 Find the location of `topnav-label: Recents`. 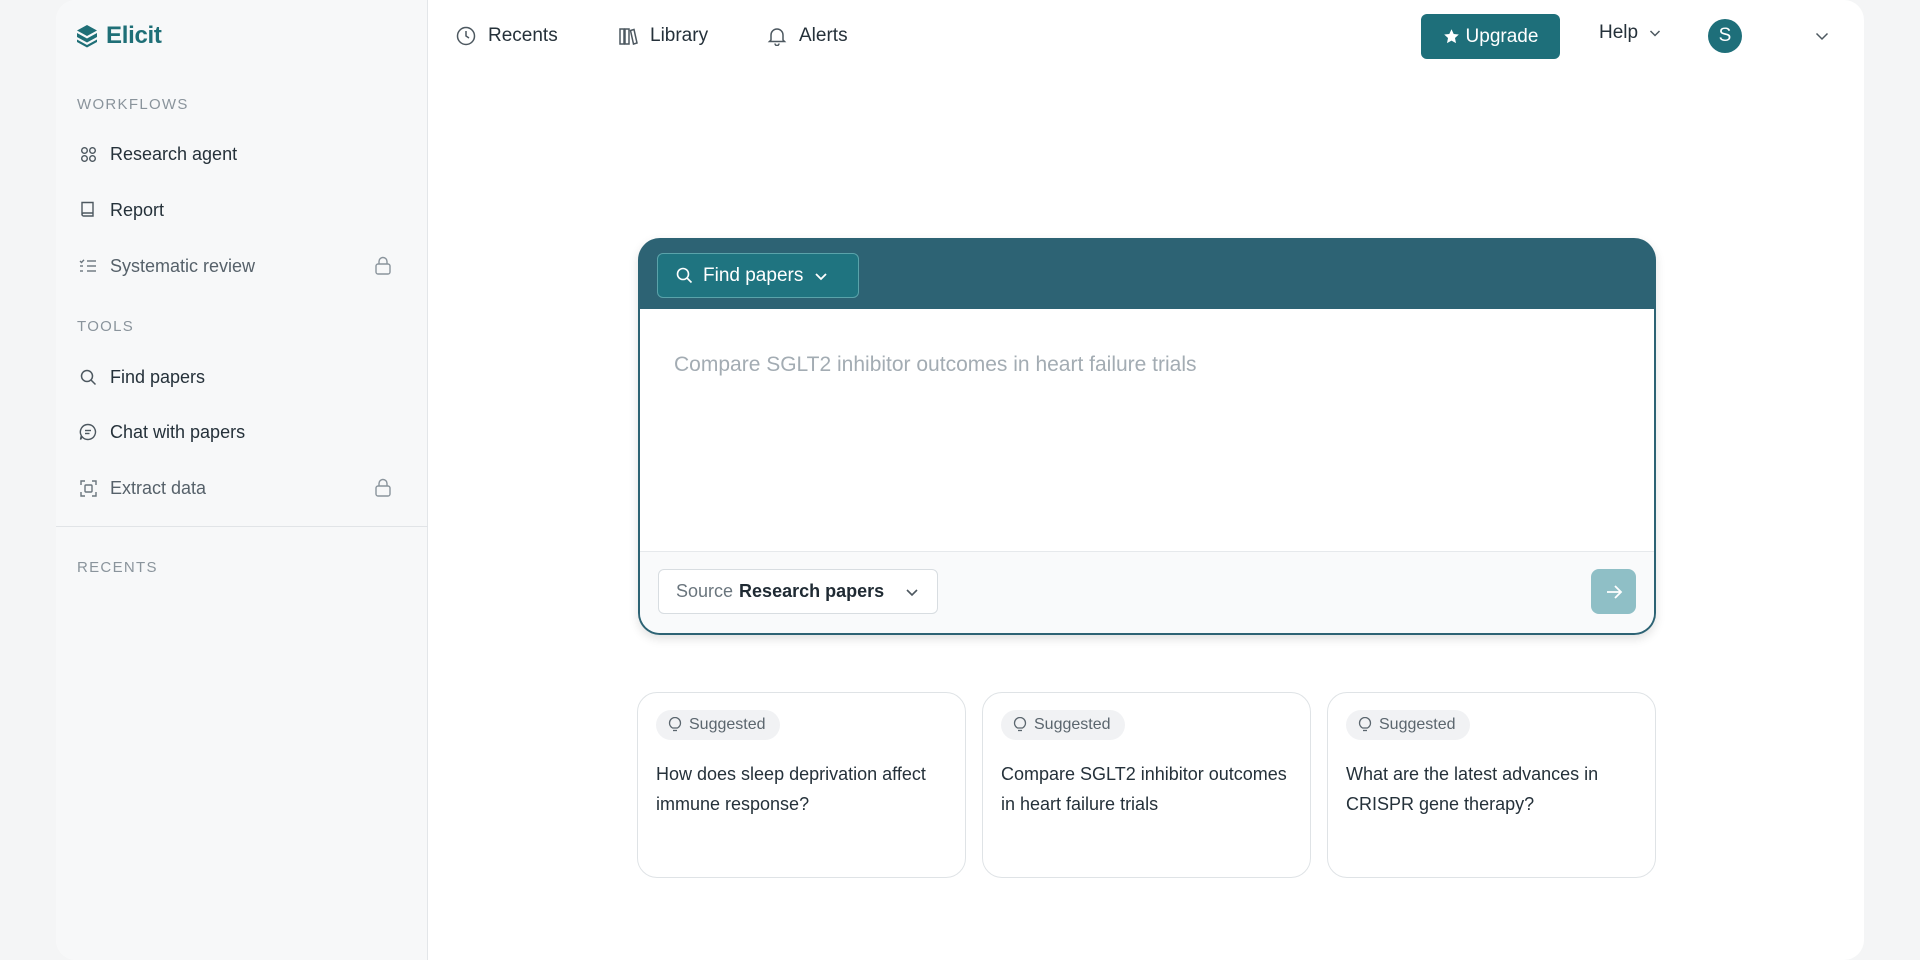

topnav-label: Recents is located at coordinates (523, 35).